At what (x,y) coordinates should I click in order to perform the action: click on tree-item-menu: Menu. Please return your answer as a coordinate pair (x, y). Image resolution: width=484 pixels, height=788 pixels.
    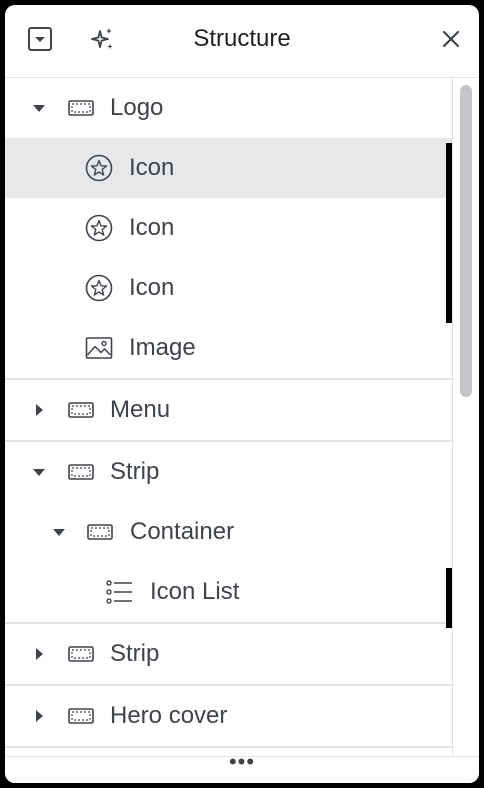
    Looking at the image, I should click on (228, 410).